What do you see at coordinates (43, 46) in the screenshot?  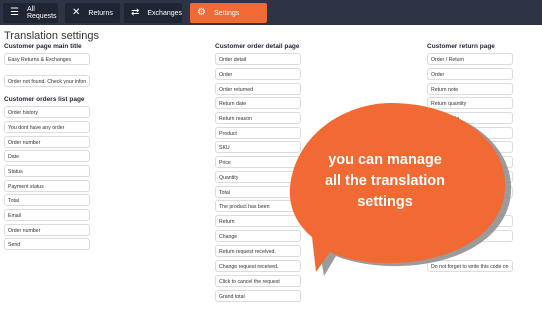 I see `section-heading-main-title: Customer page main title` at bounding box center [43, 46].